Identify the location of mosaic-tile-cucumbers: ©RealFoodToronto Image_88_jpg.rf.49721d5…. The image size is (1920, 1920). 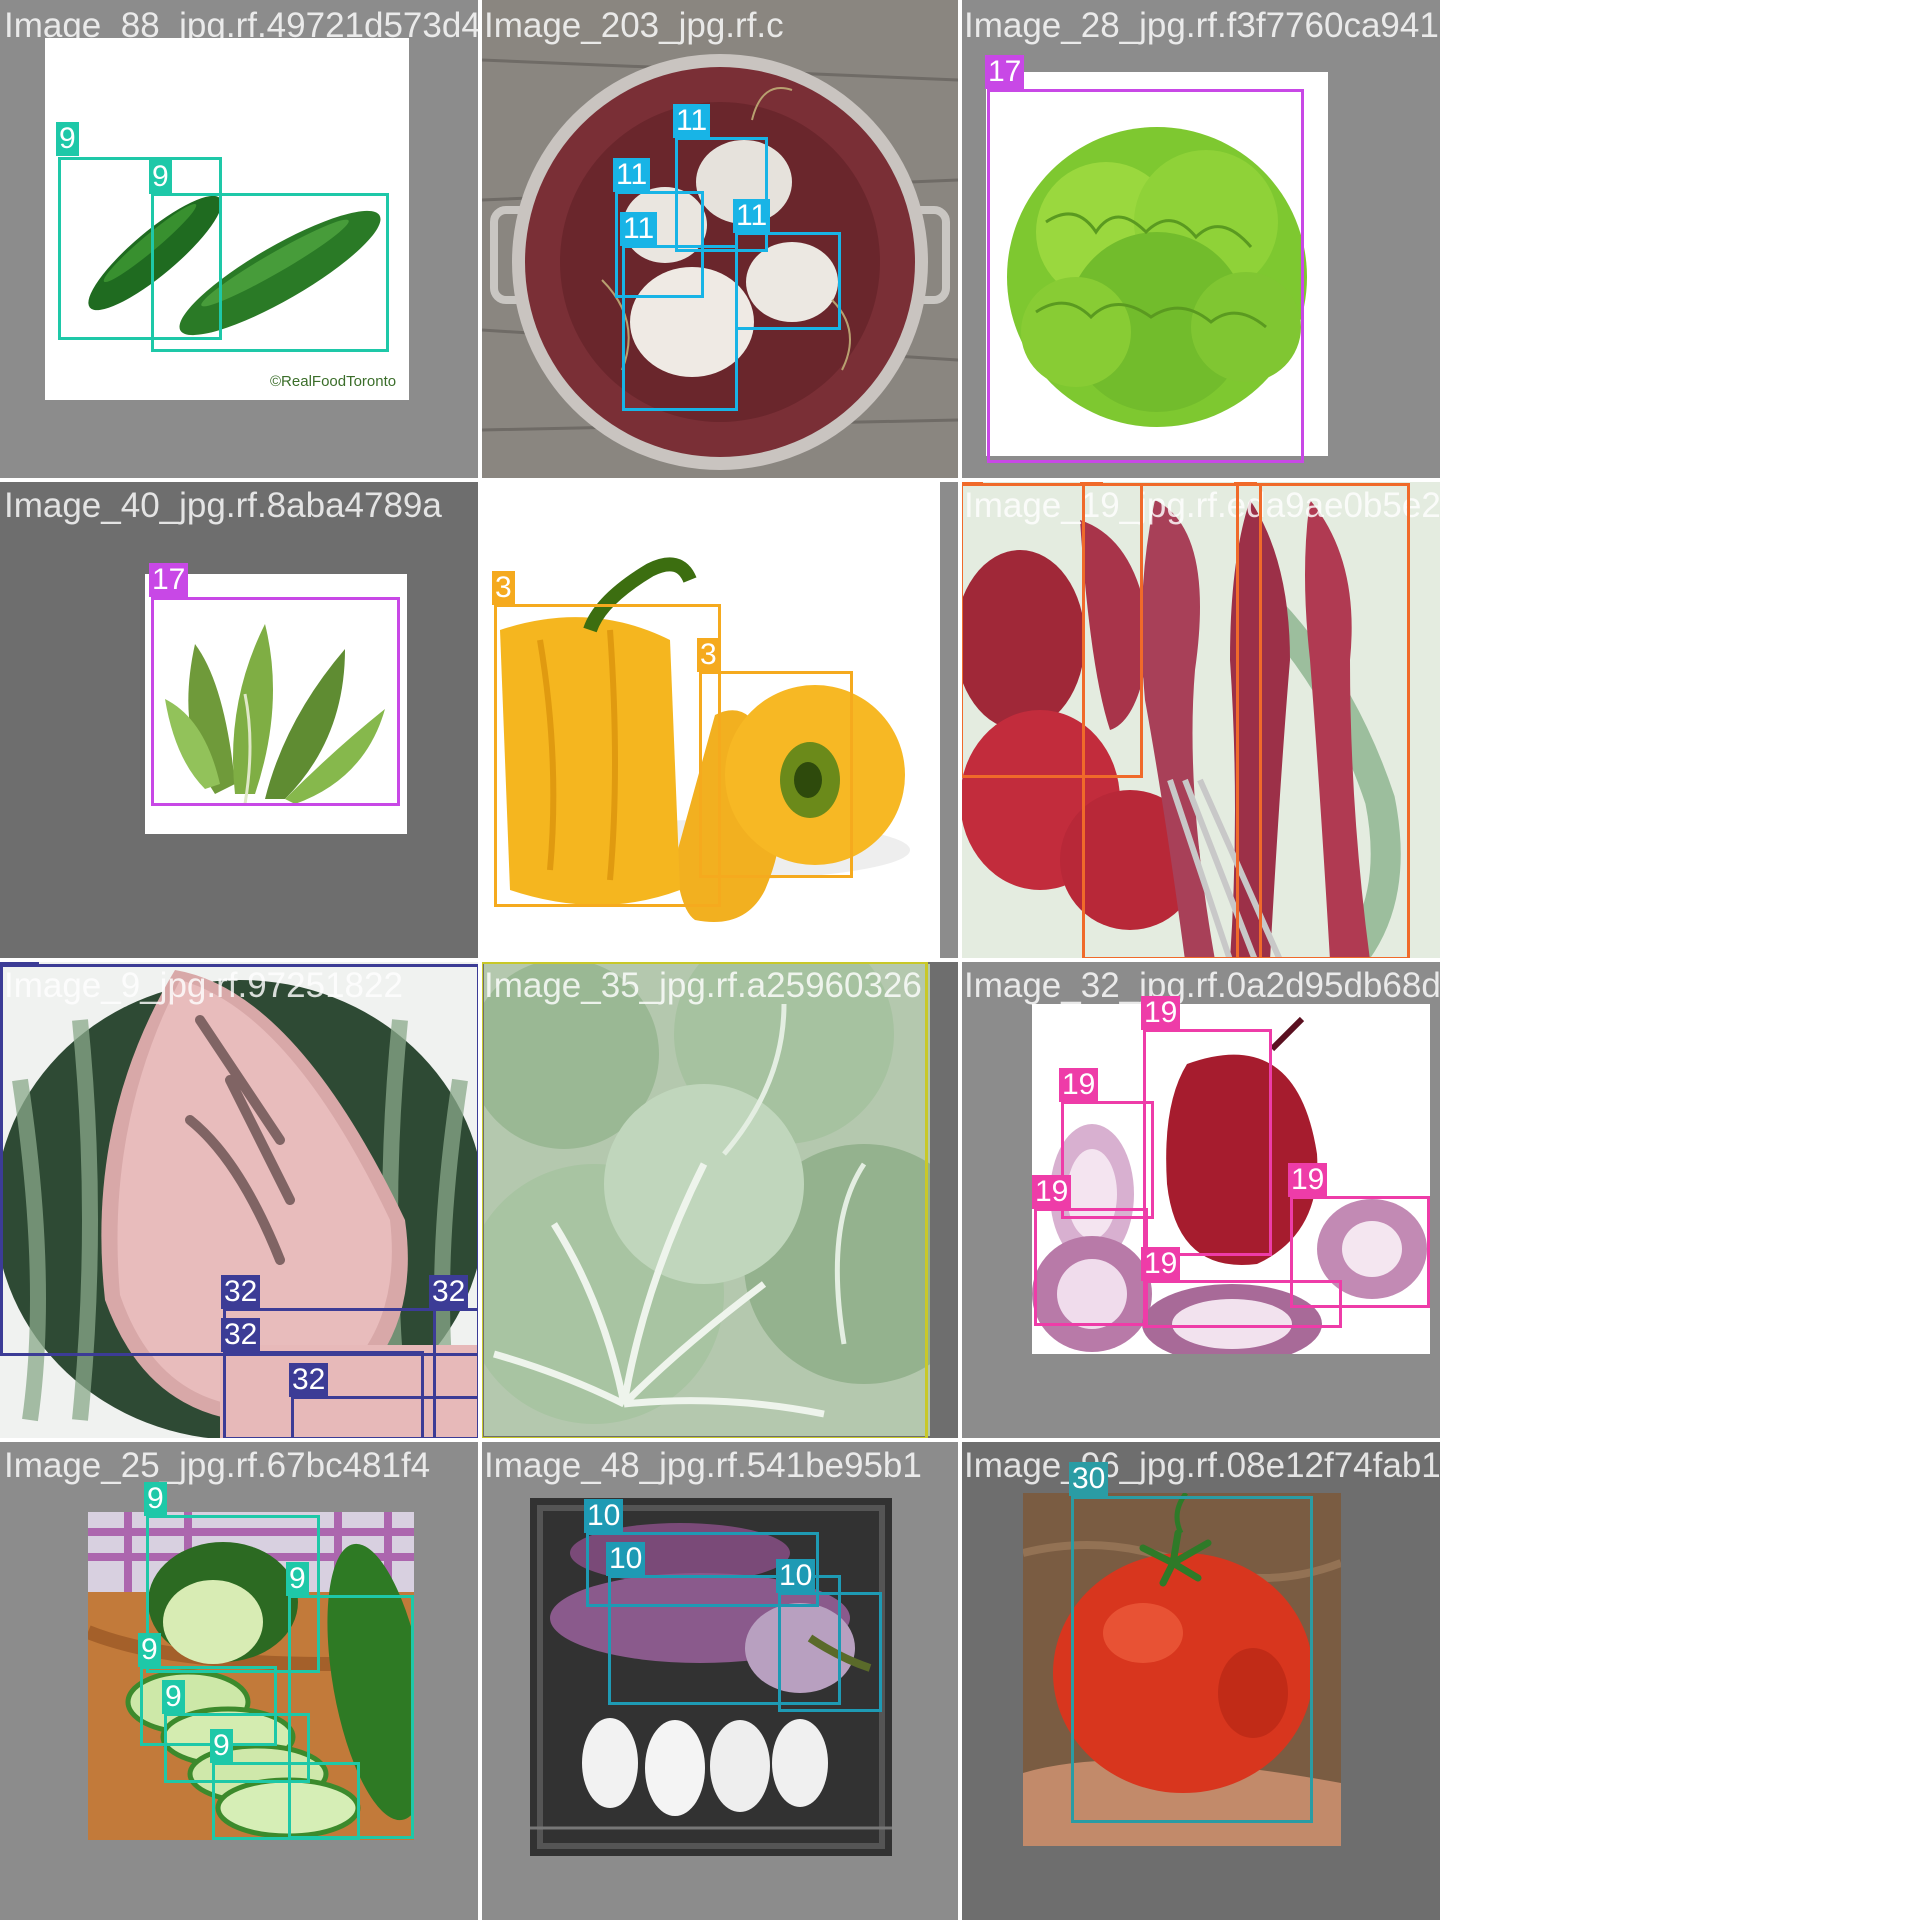
(240, 240).